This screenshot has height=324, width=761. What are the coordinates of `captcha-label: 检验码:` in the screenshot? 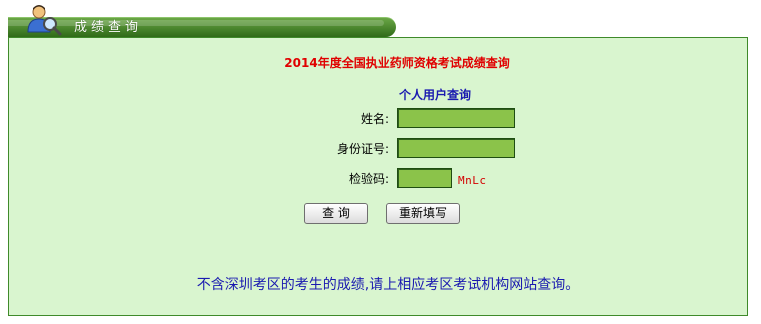 It's located at (368, 179).